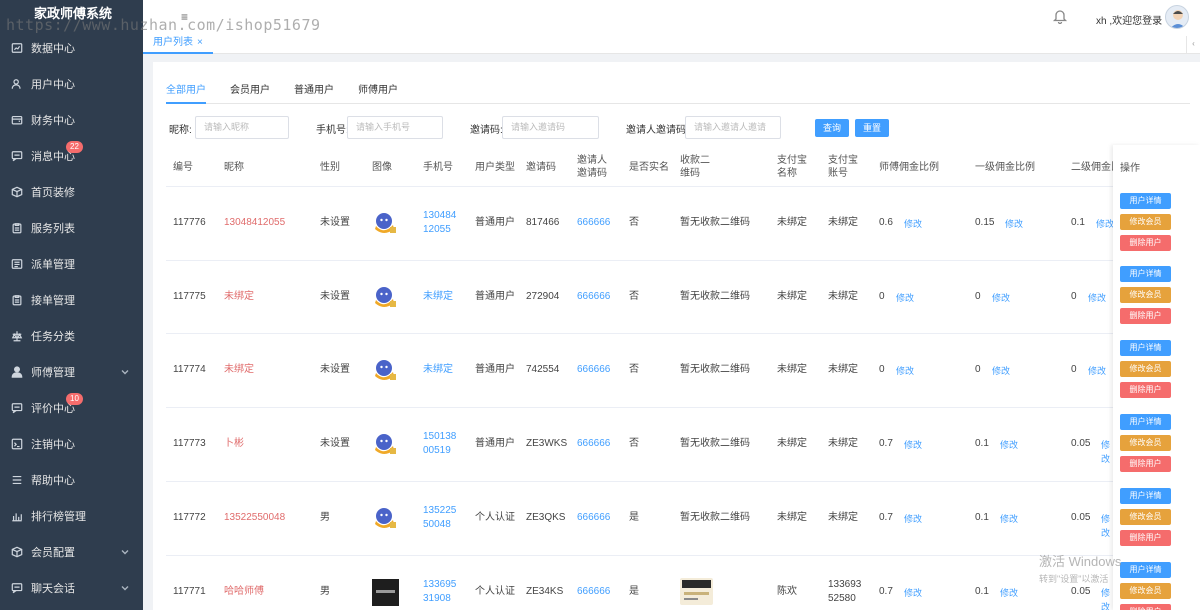  I want to click on chart-icon, so click(17, 48).